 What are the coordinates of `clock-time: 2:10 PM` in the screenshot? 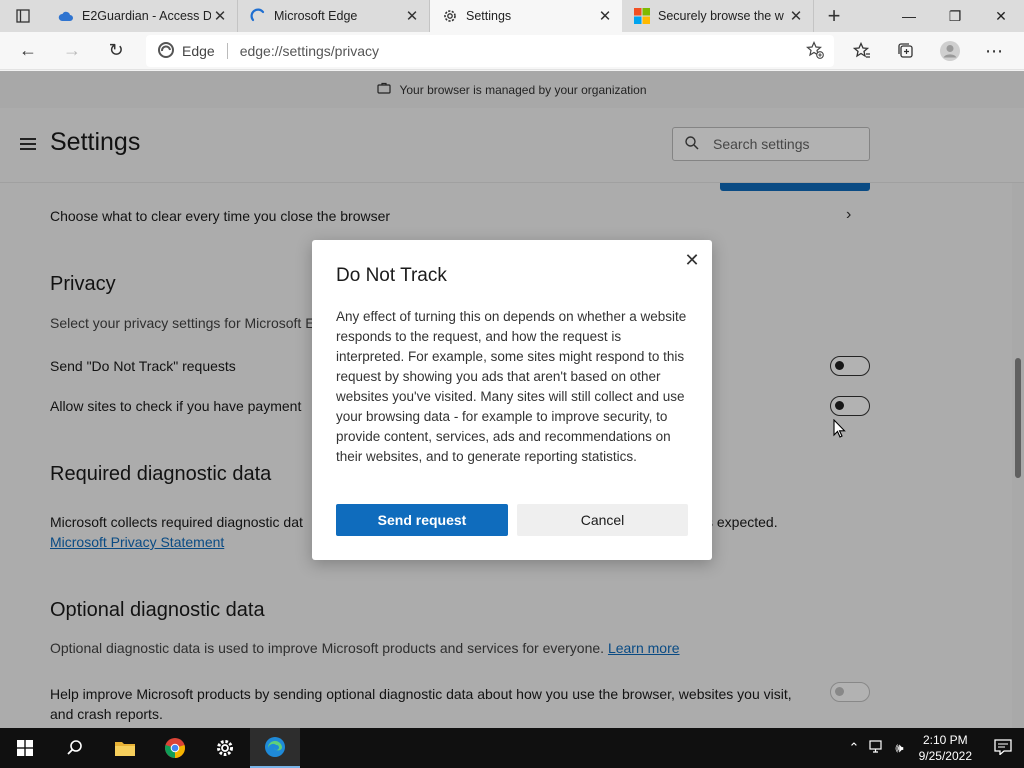 It's located at (945, 740).